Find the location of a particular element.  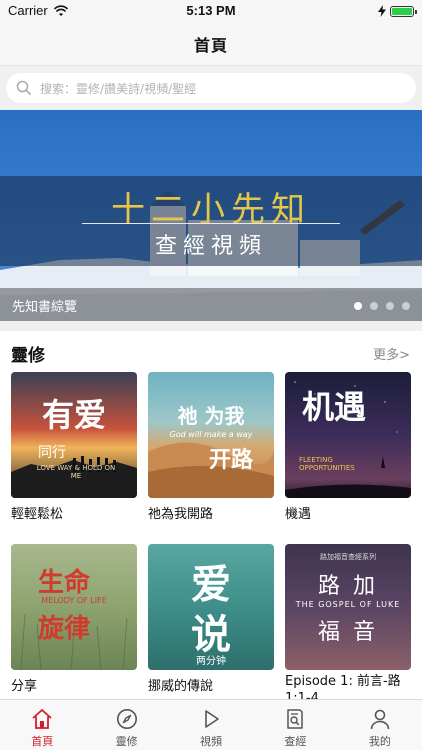

devotion-card: 爱 说 两分钟 挪威的傳說 is located at coordinates (211, 619).